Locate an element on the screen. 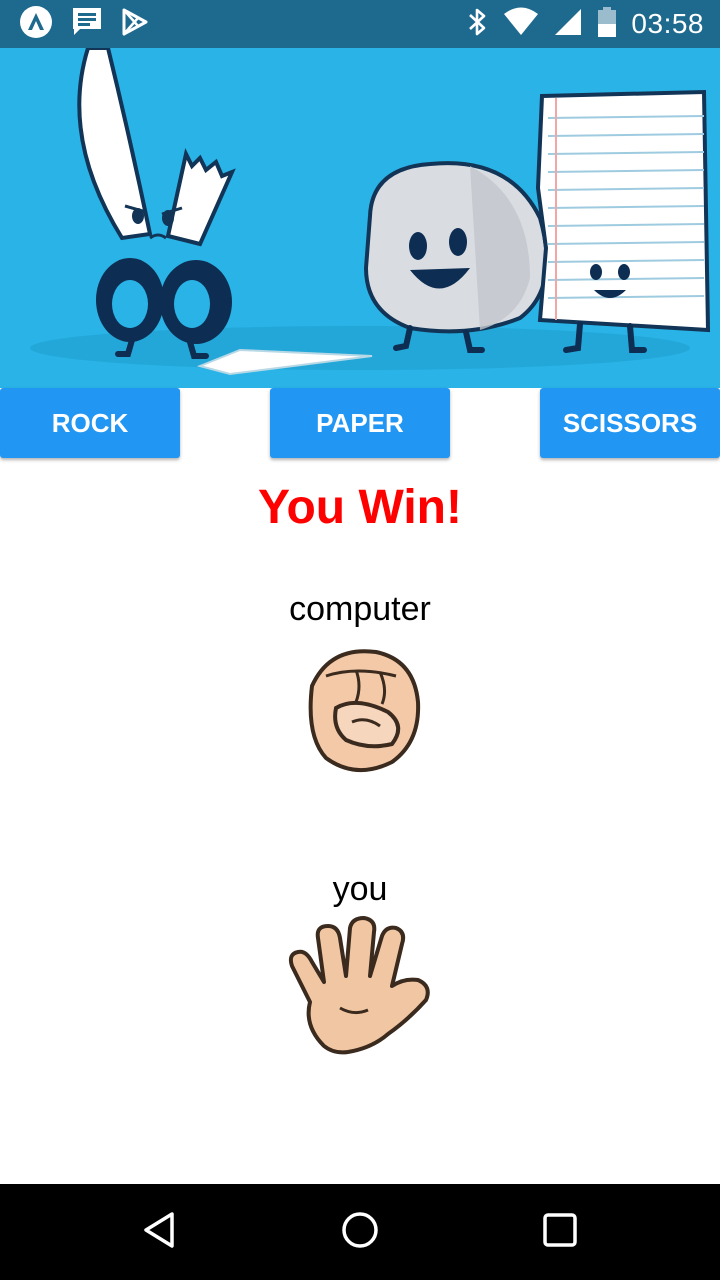 The height and width of the screenshot is (1280, 720). recents-button is located at coordinates (560, 1232).